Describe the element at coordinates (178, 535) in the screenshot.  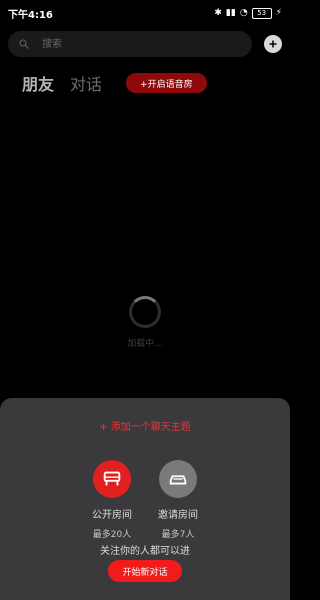
I see `invite-room-subtitle: 最多7人` at that location.